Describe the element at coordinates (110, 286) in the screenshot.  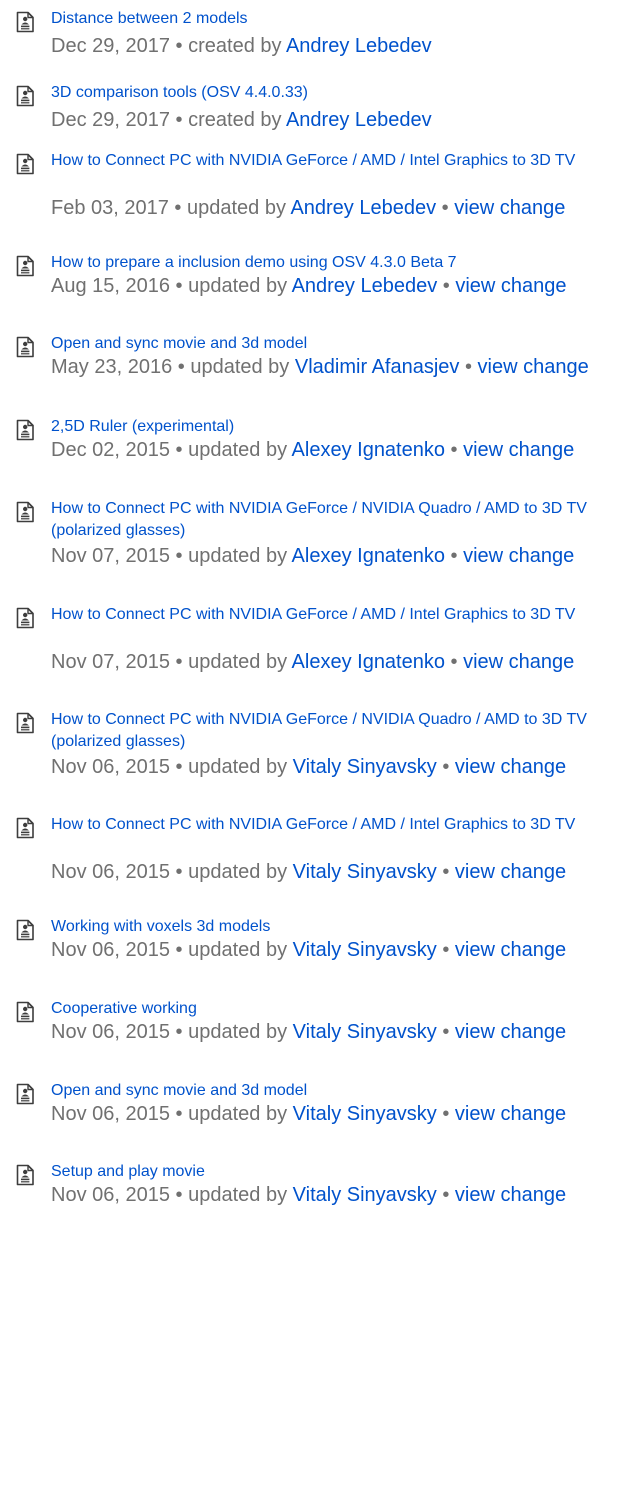
I see `entry-date: Aug 15, 2016` at that location.